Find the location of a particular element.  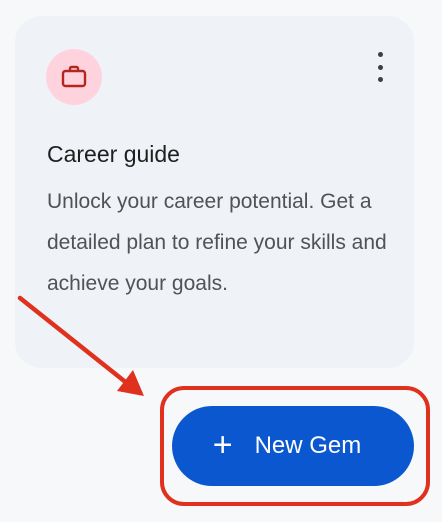

gem-title: Career guide is located at coordinates (113, 154).